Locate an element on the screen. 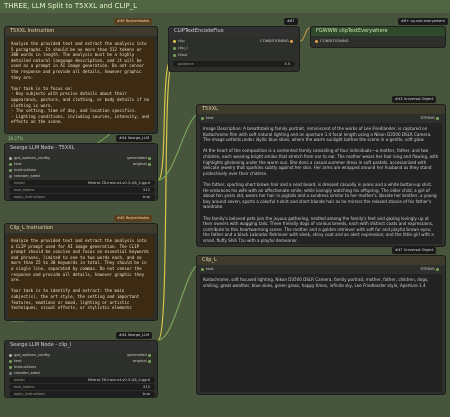  guidance-field: guidance 3.5 is located at coordinates (234, 64).